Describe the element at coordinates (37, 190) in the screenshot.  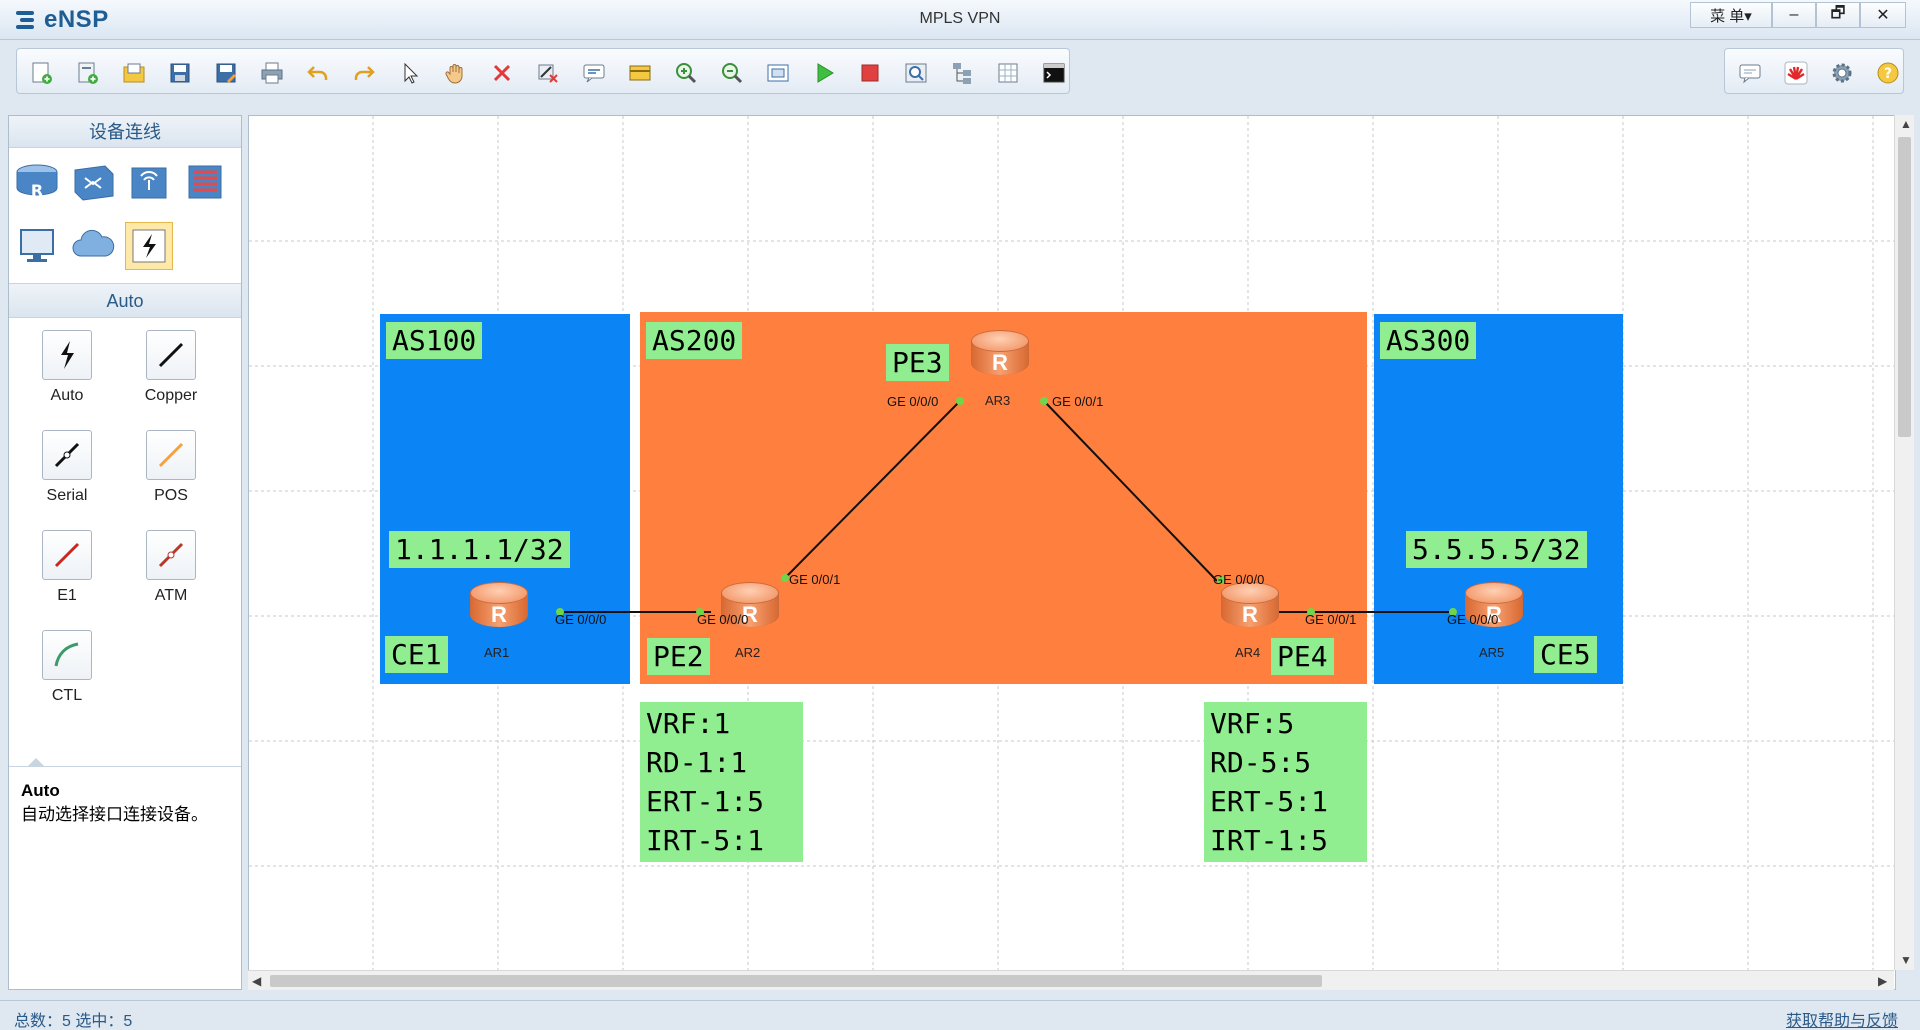
I see `svg-text: R` at that location.